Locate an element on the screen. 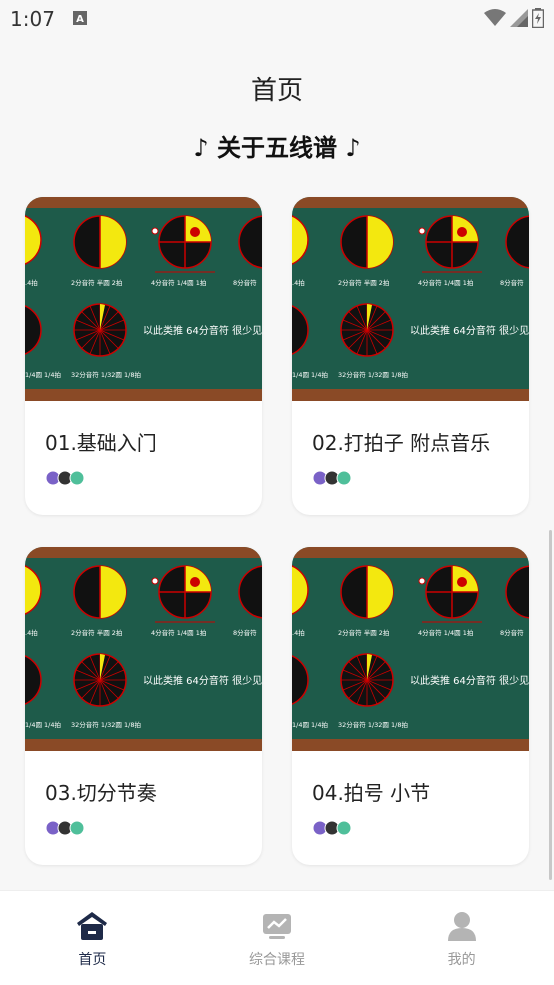 Image resolution: width=554 pixels, height=985 pixels. bottom-nav: 首页 综合课程 我的 is located at coordinates (277, 937).